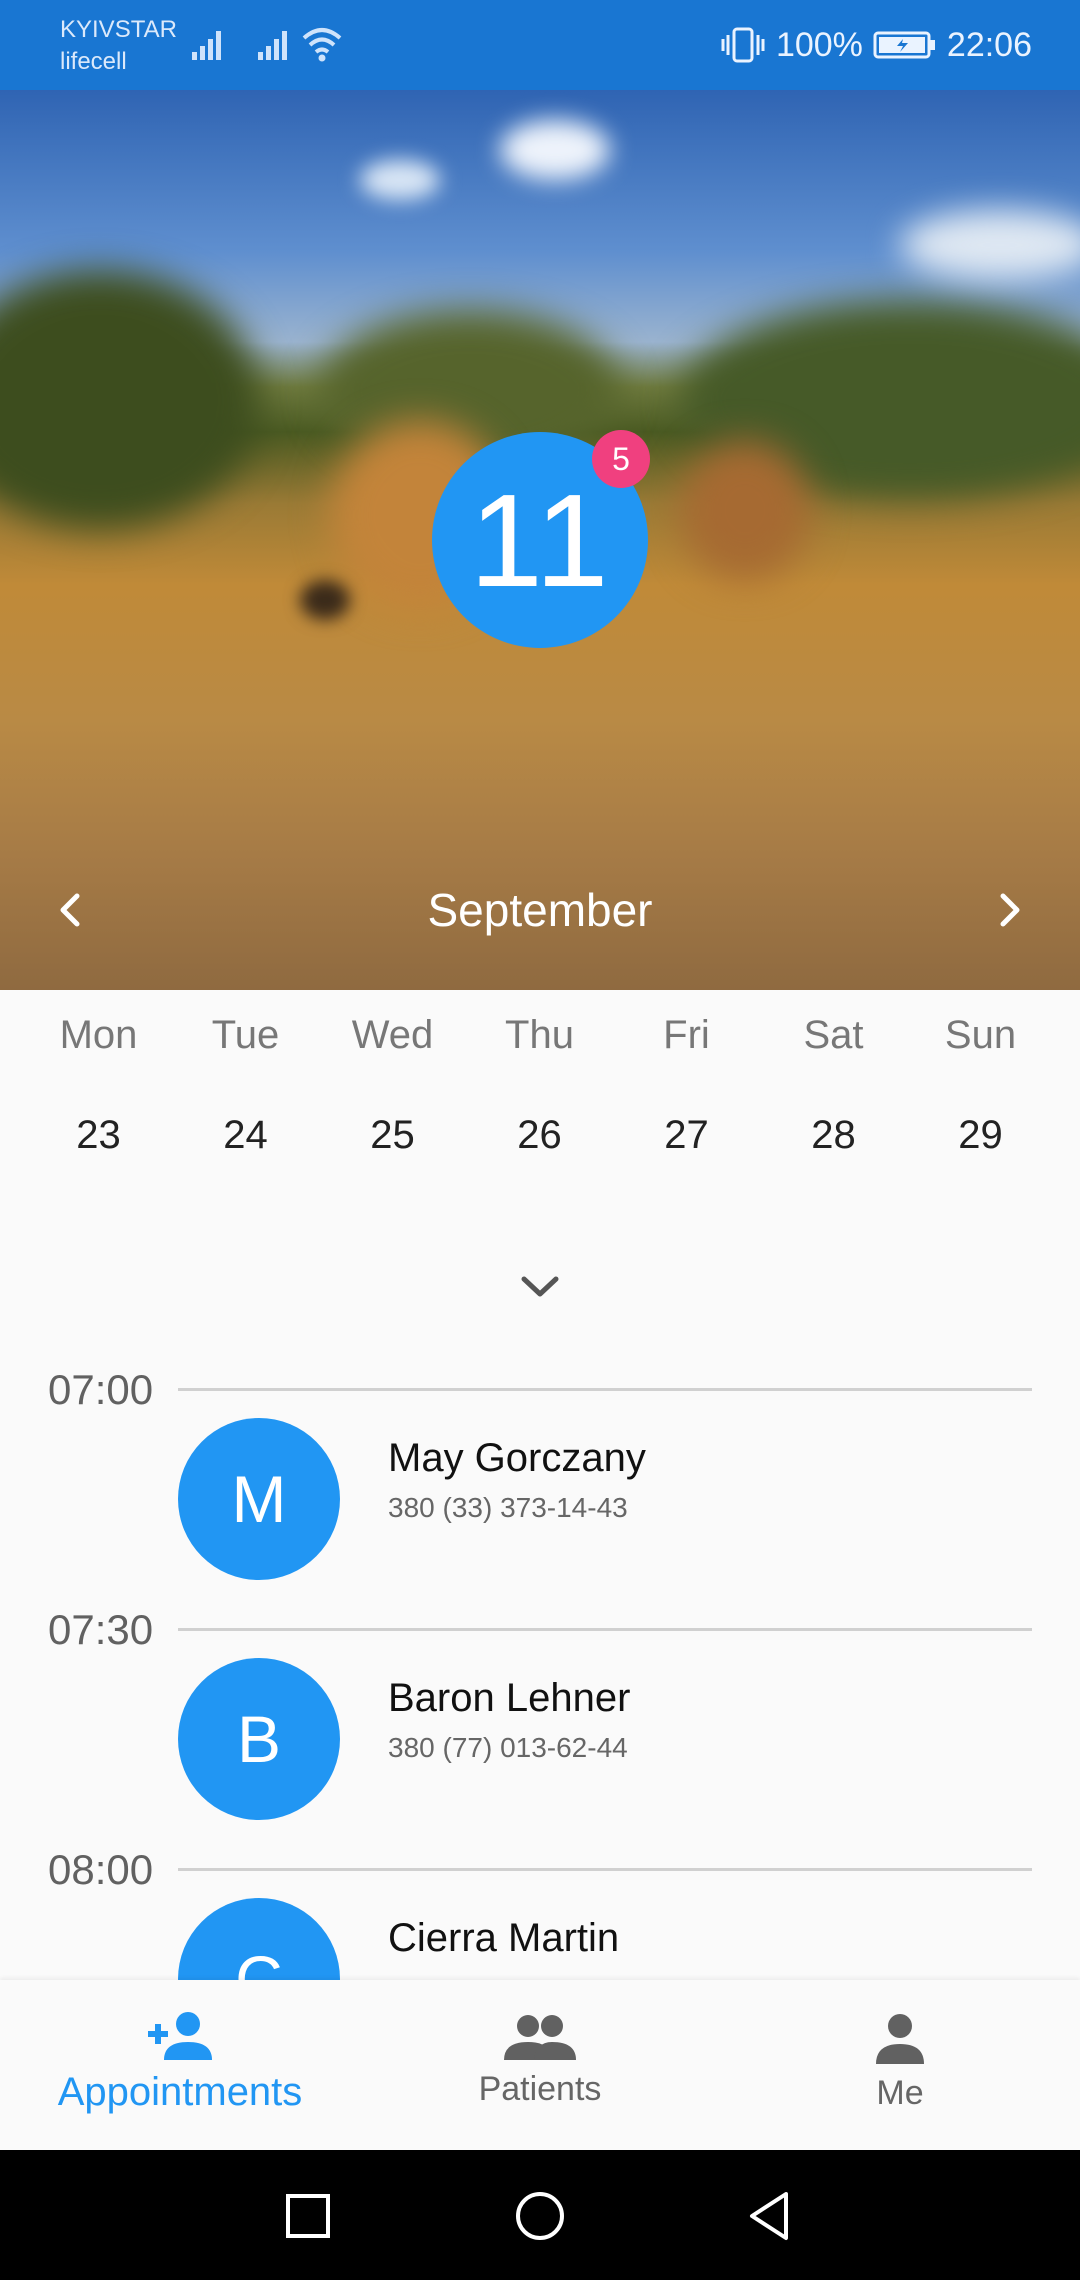  I want to click on slot-time: 07:30, so click(101, 1629).